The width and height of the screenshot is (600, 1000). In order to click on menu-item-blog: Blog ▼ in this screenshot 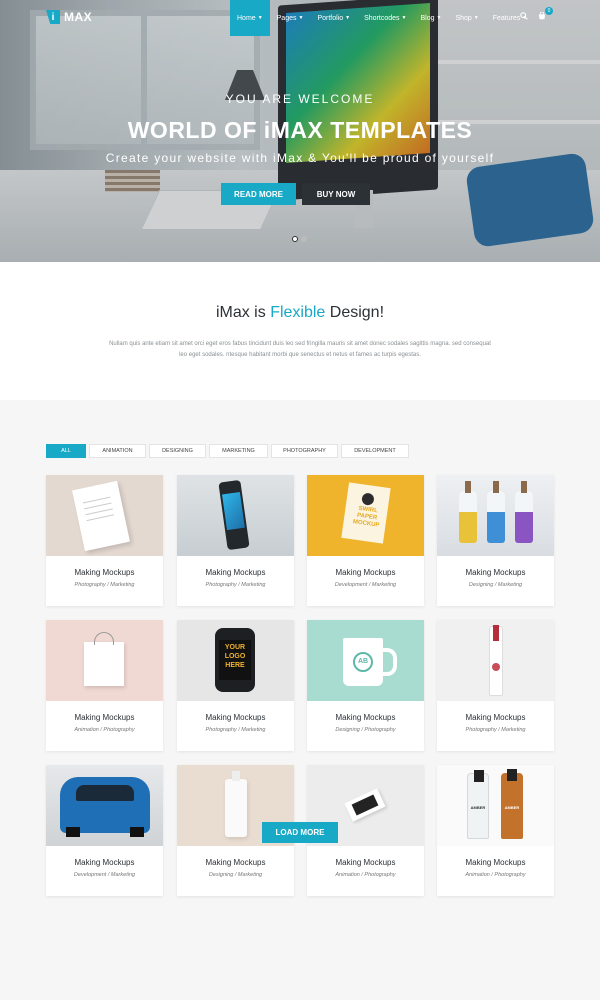, I will do `click(430, 18)`.